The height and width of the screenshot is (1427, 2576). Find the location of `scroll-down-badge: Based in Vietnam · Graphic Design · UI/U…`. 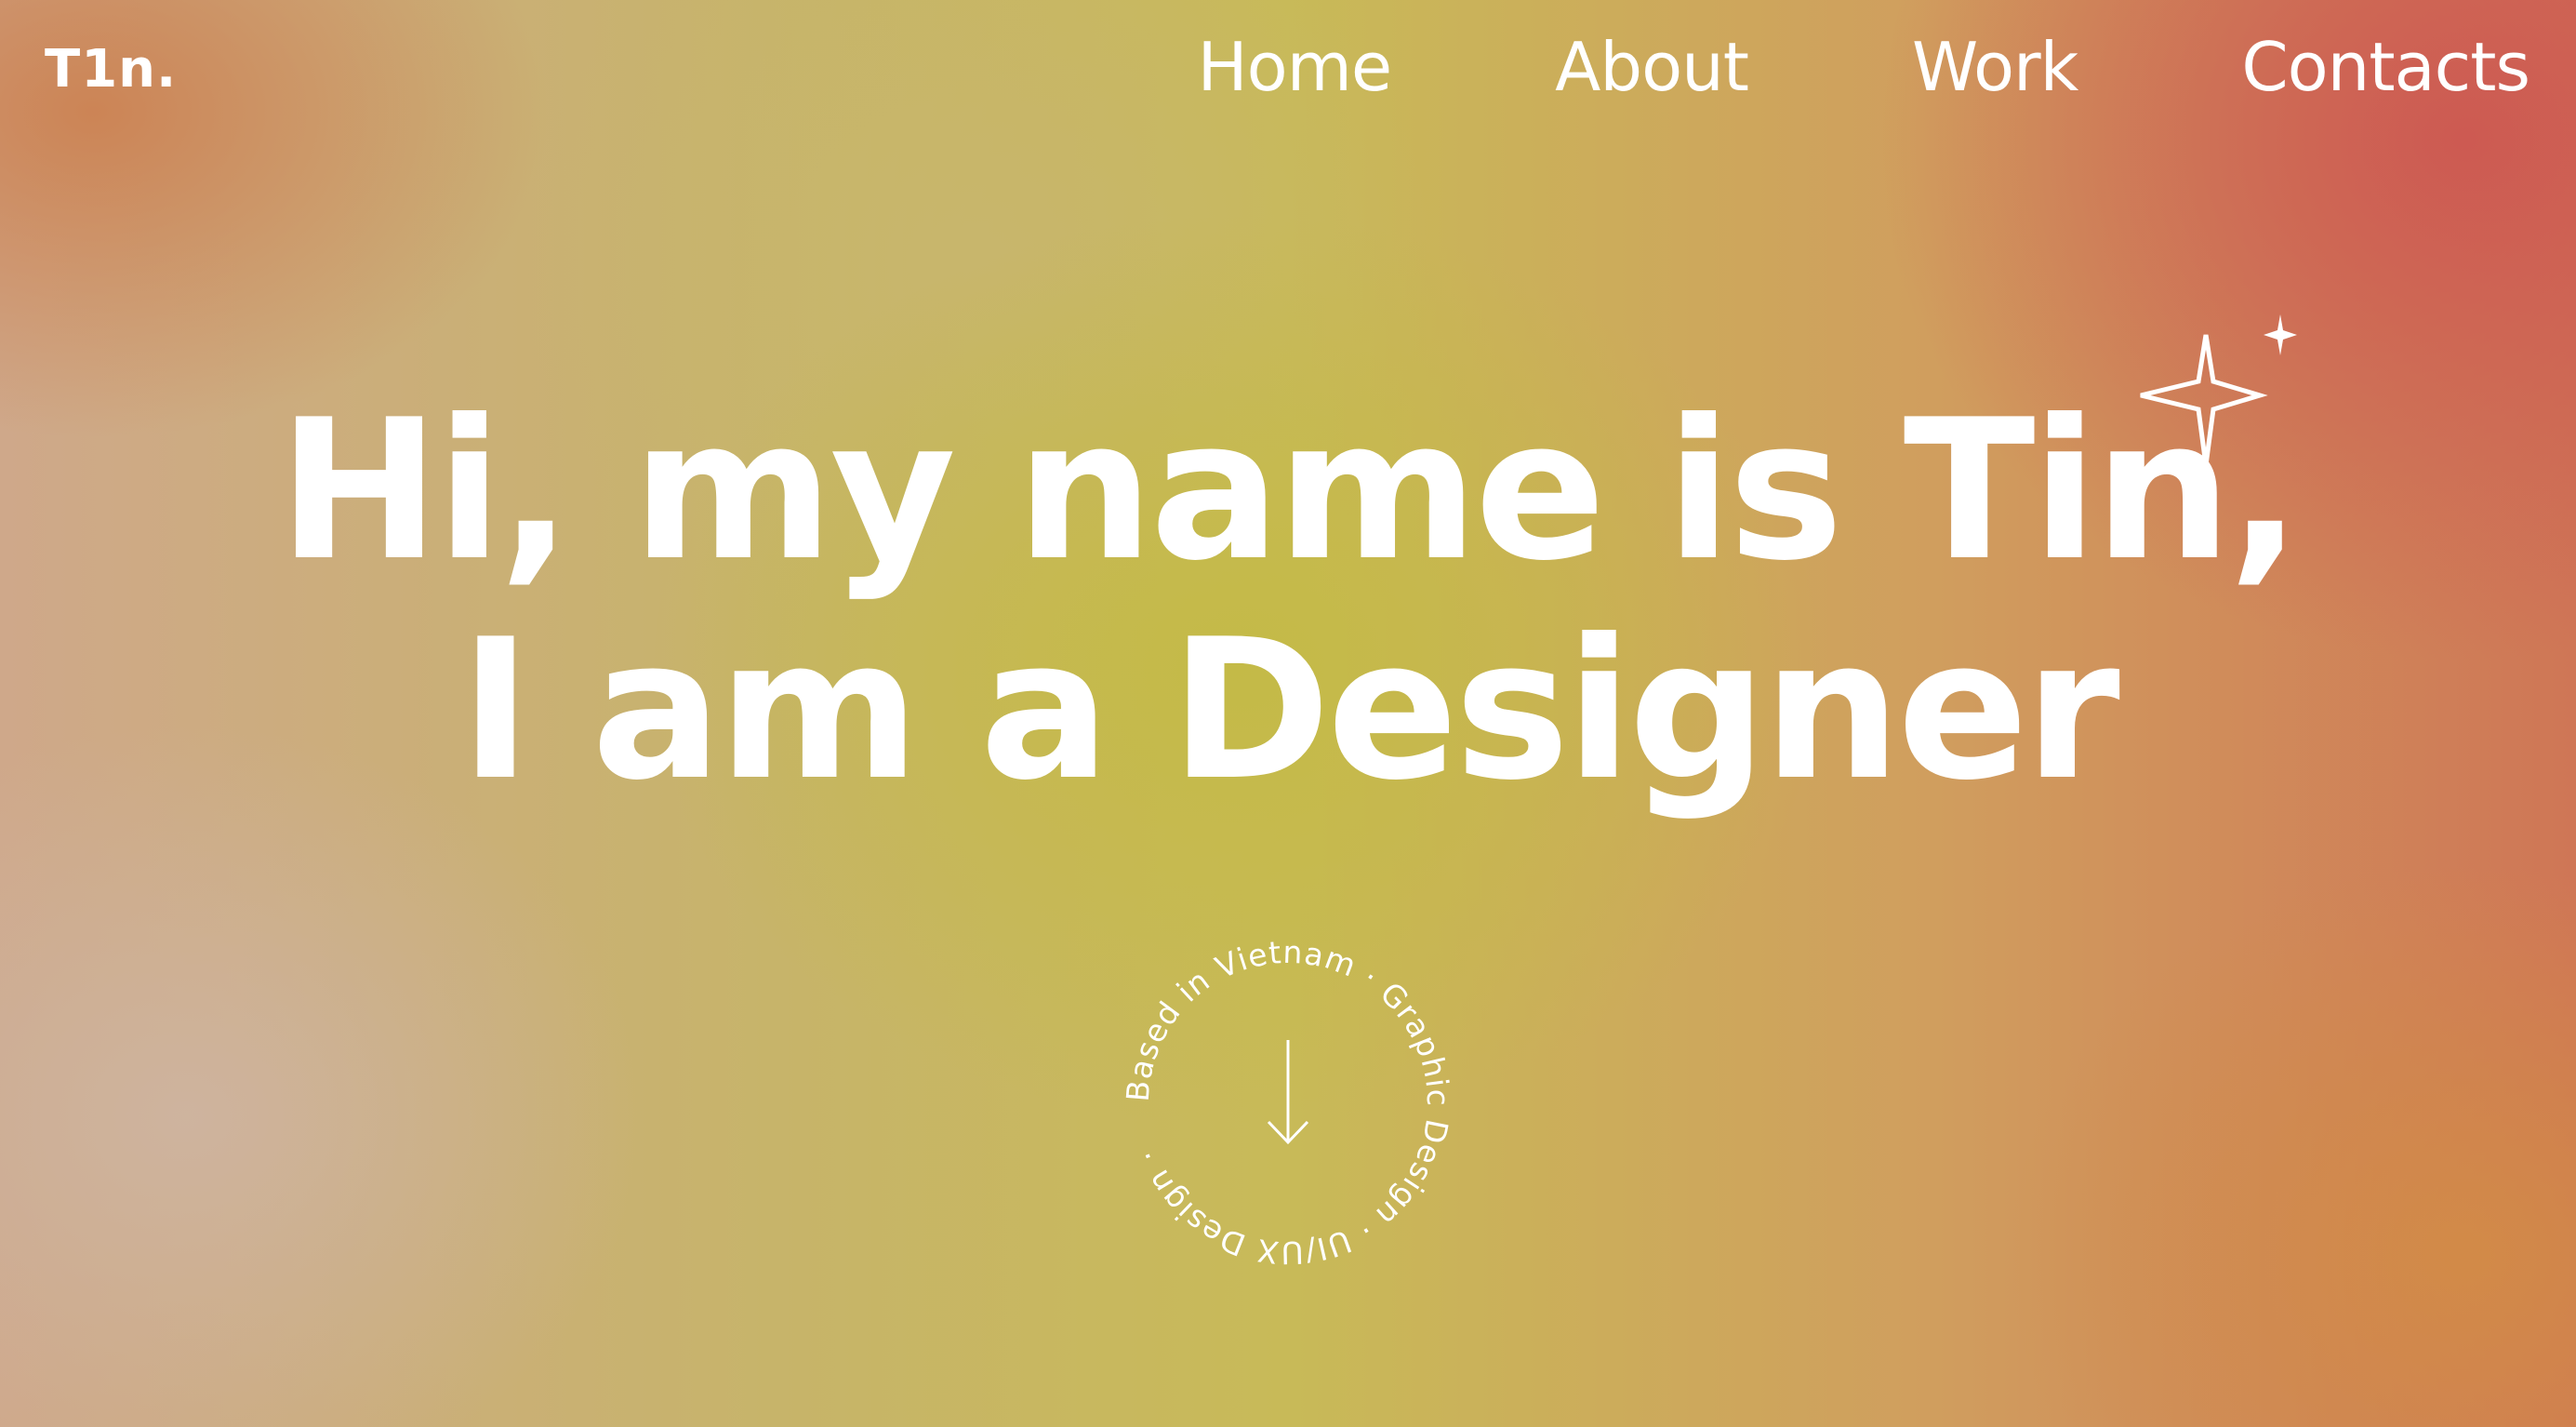

scroll-down-badge: Based in Vietnam · Graphic Design · UI/U… is located at coordinates (1288, 1103).